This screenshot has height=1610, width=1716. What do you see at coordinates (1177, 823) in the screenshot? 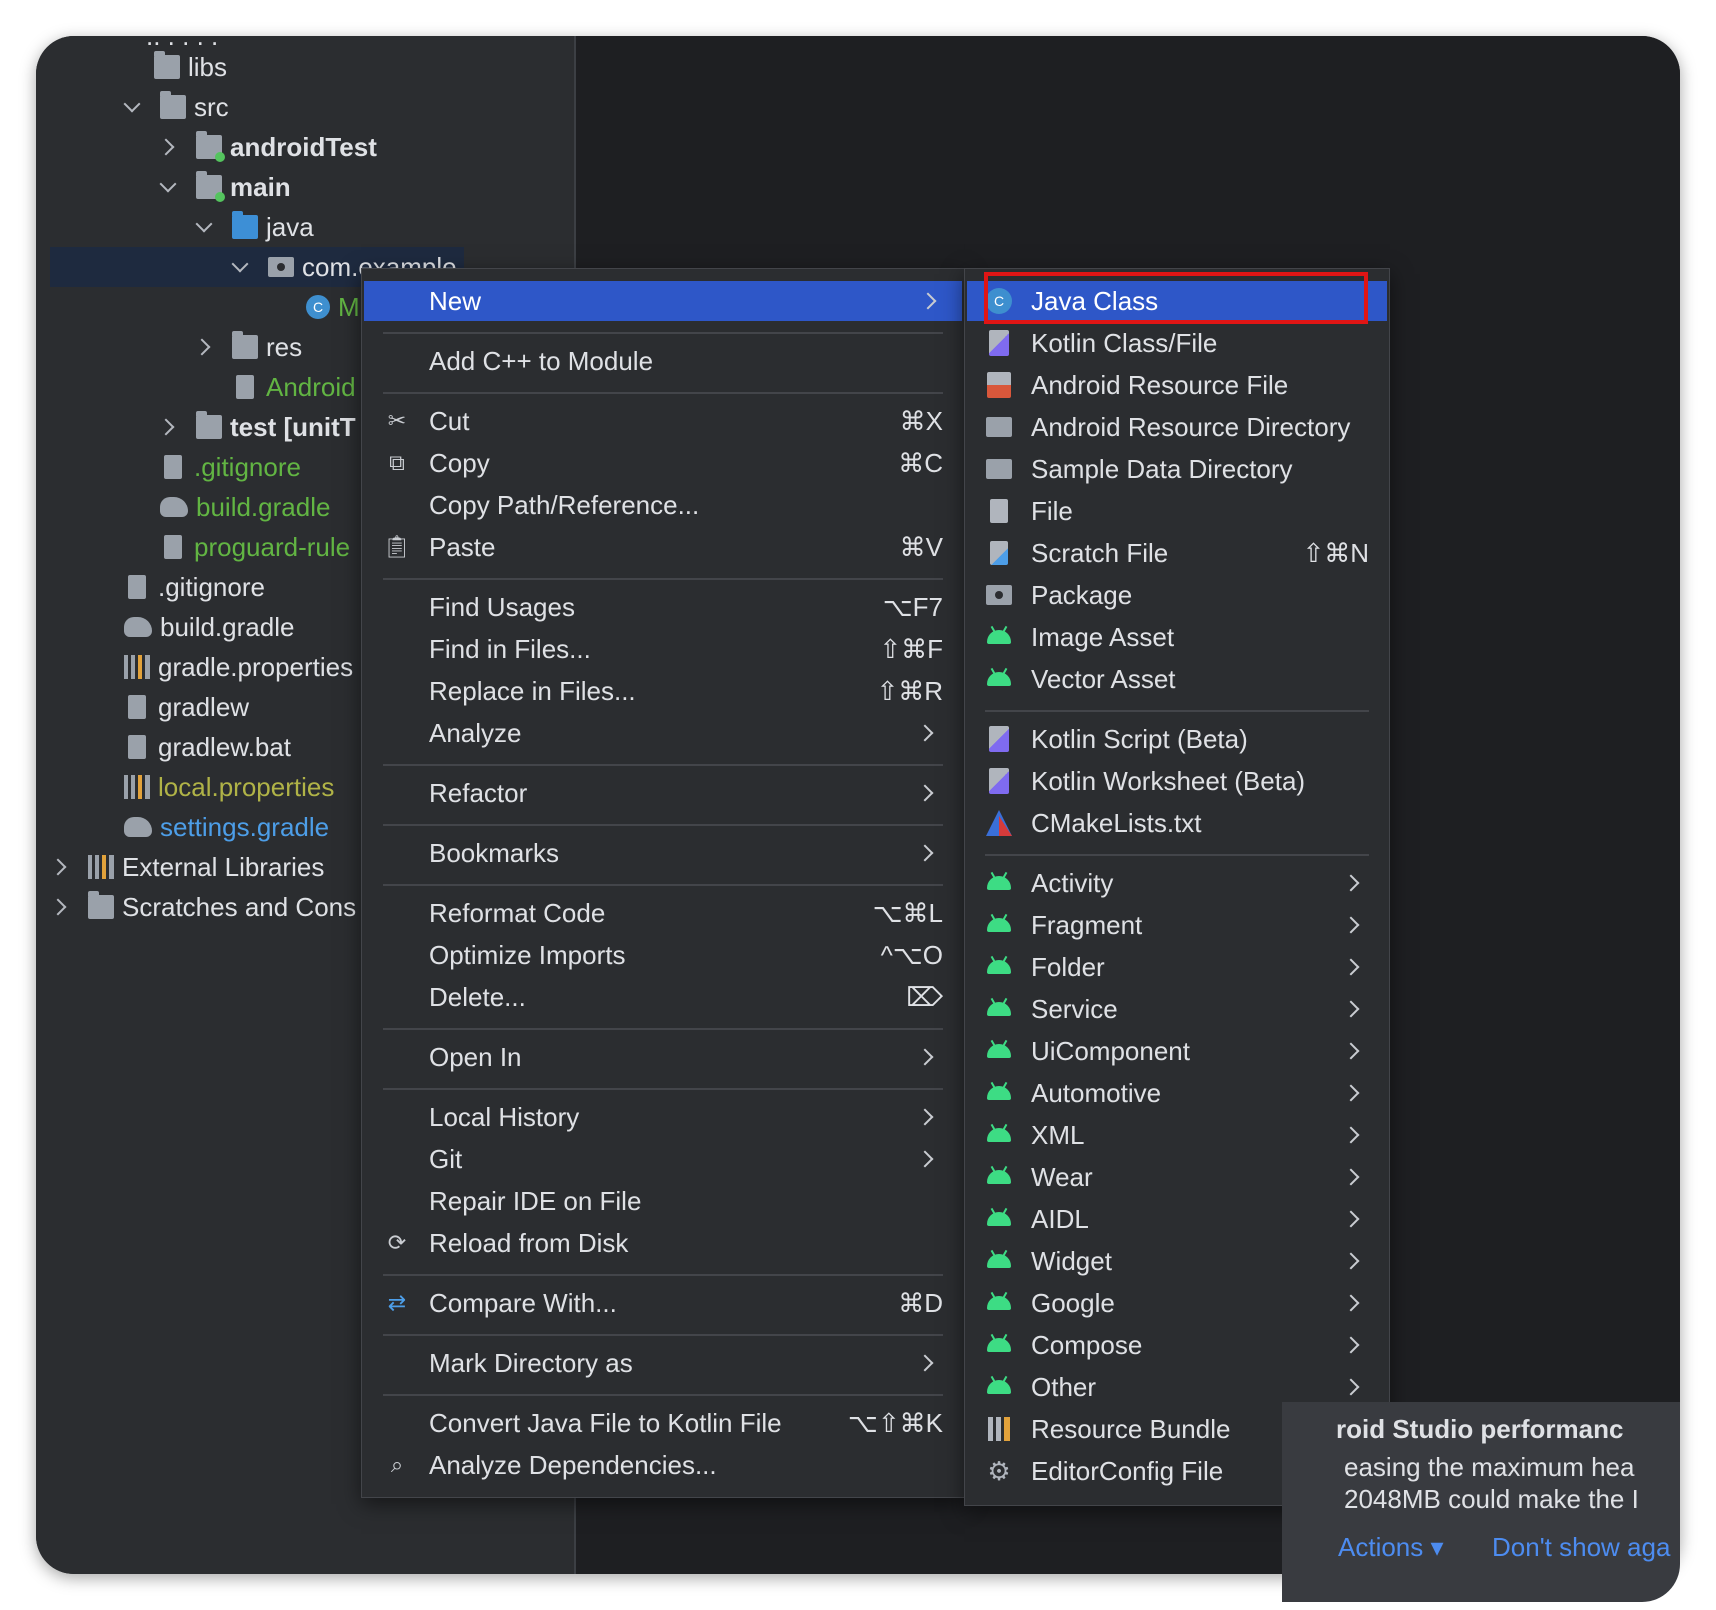
I see `submenu-item-cmakelists: CMakeLists.txt` at bounding box center [1177, 823].